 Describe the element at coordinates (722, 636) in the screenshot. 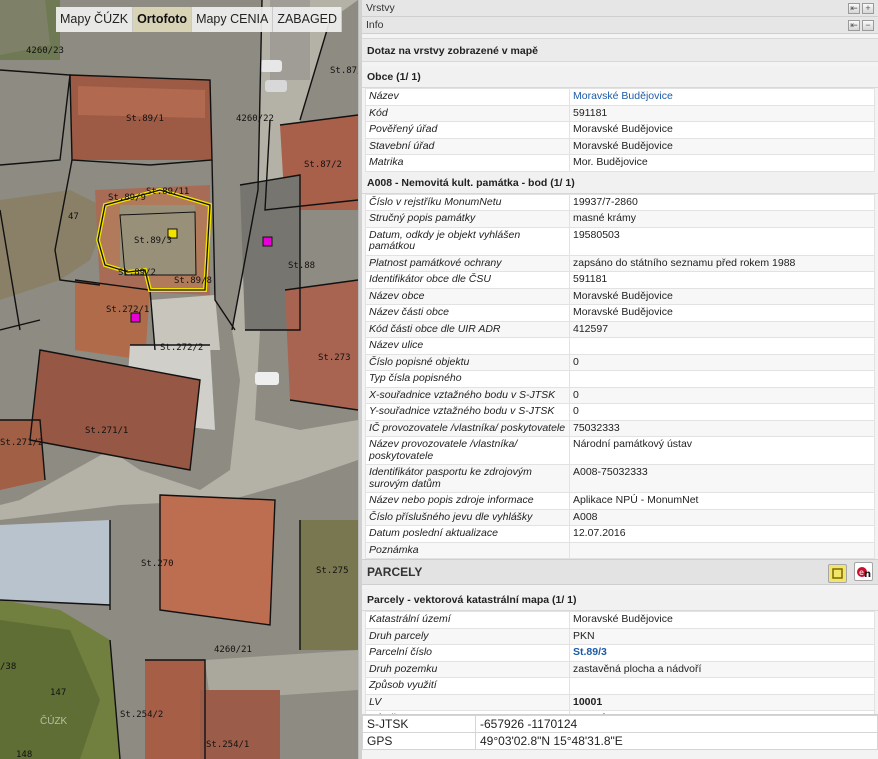

I see `attribute-value: PKN` at that location.